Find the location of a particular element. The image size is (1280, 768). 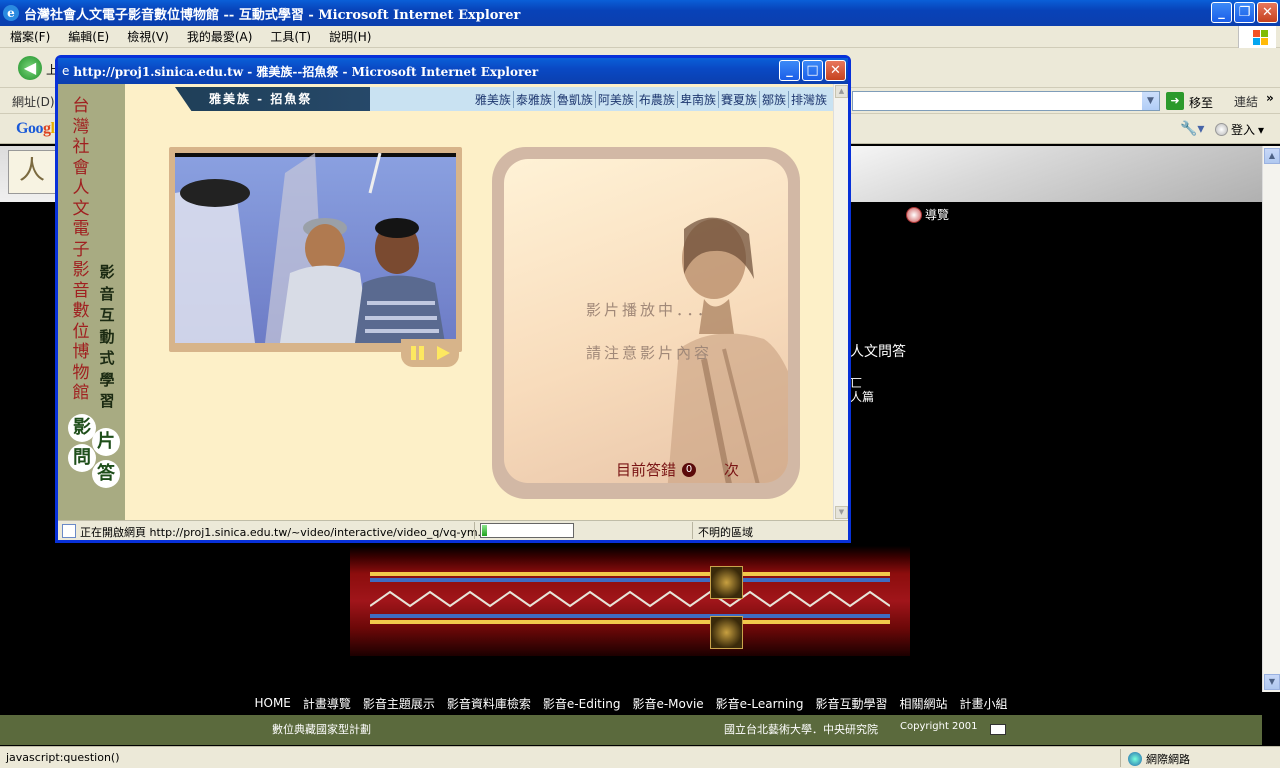

footer-link-editing: 影音e-Editing is located at coordinates (582, 703).